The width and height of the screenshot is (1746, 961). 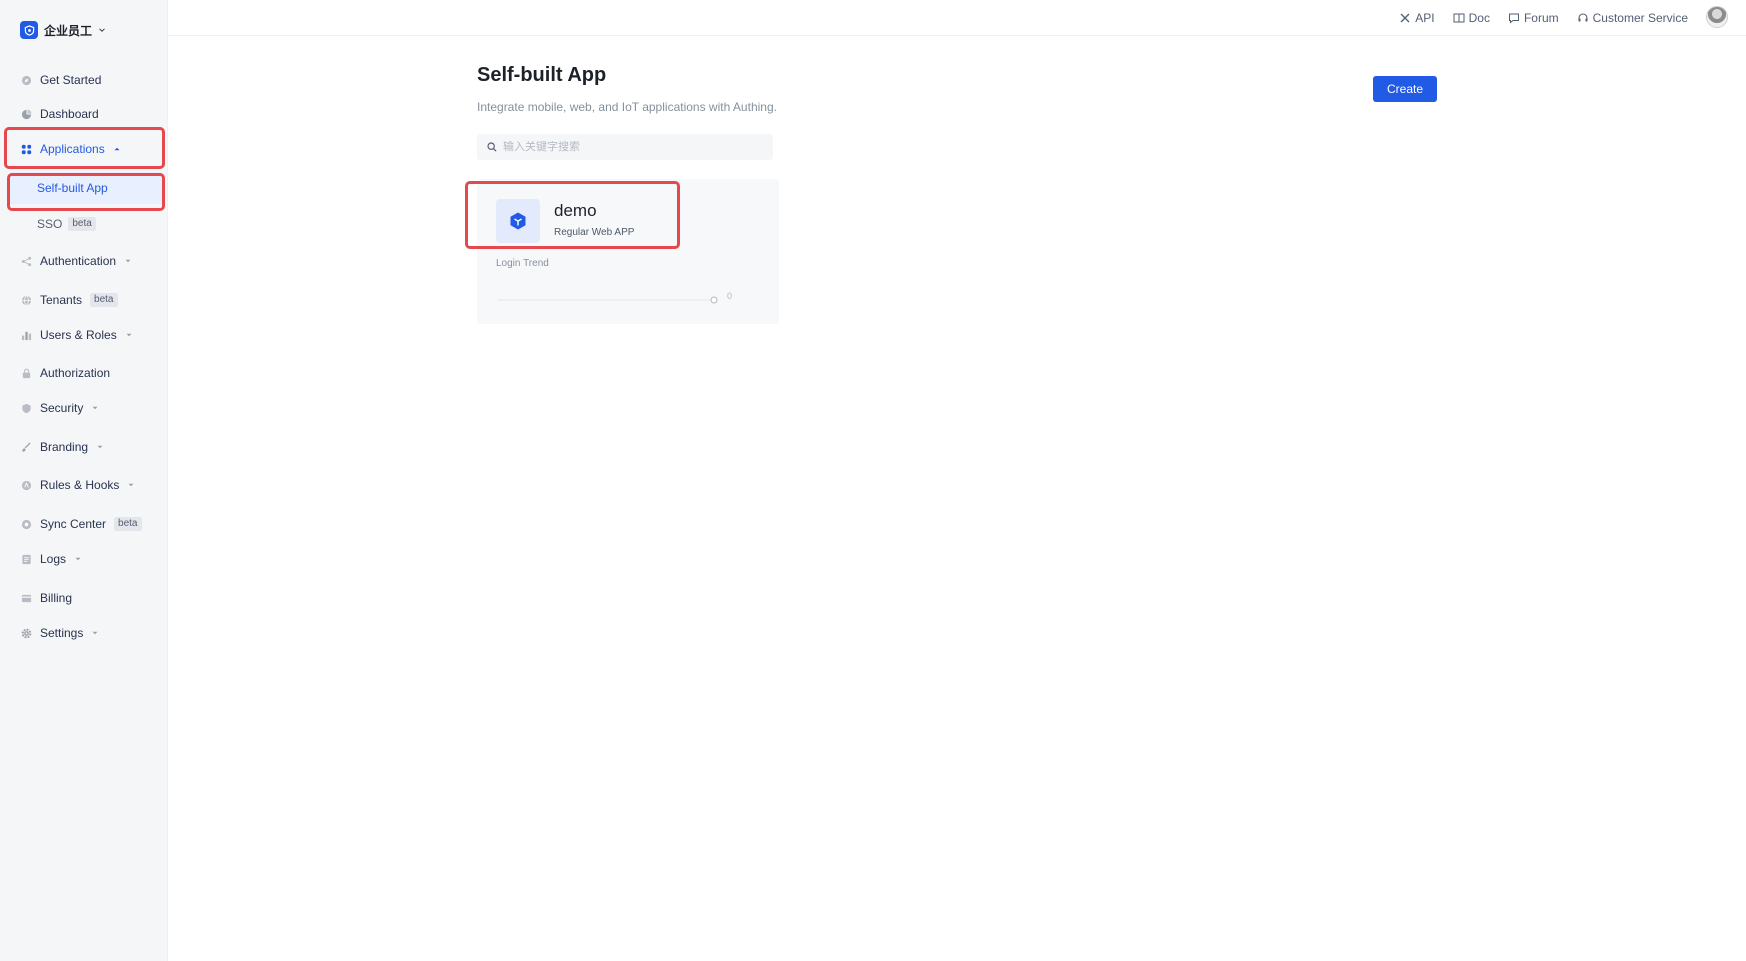 What do you see at coordinates (1405, 89) in the screenshot?
I see `create-button: Create` at bounding box center [1405, 89].